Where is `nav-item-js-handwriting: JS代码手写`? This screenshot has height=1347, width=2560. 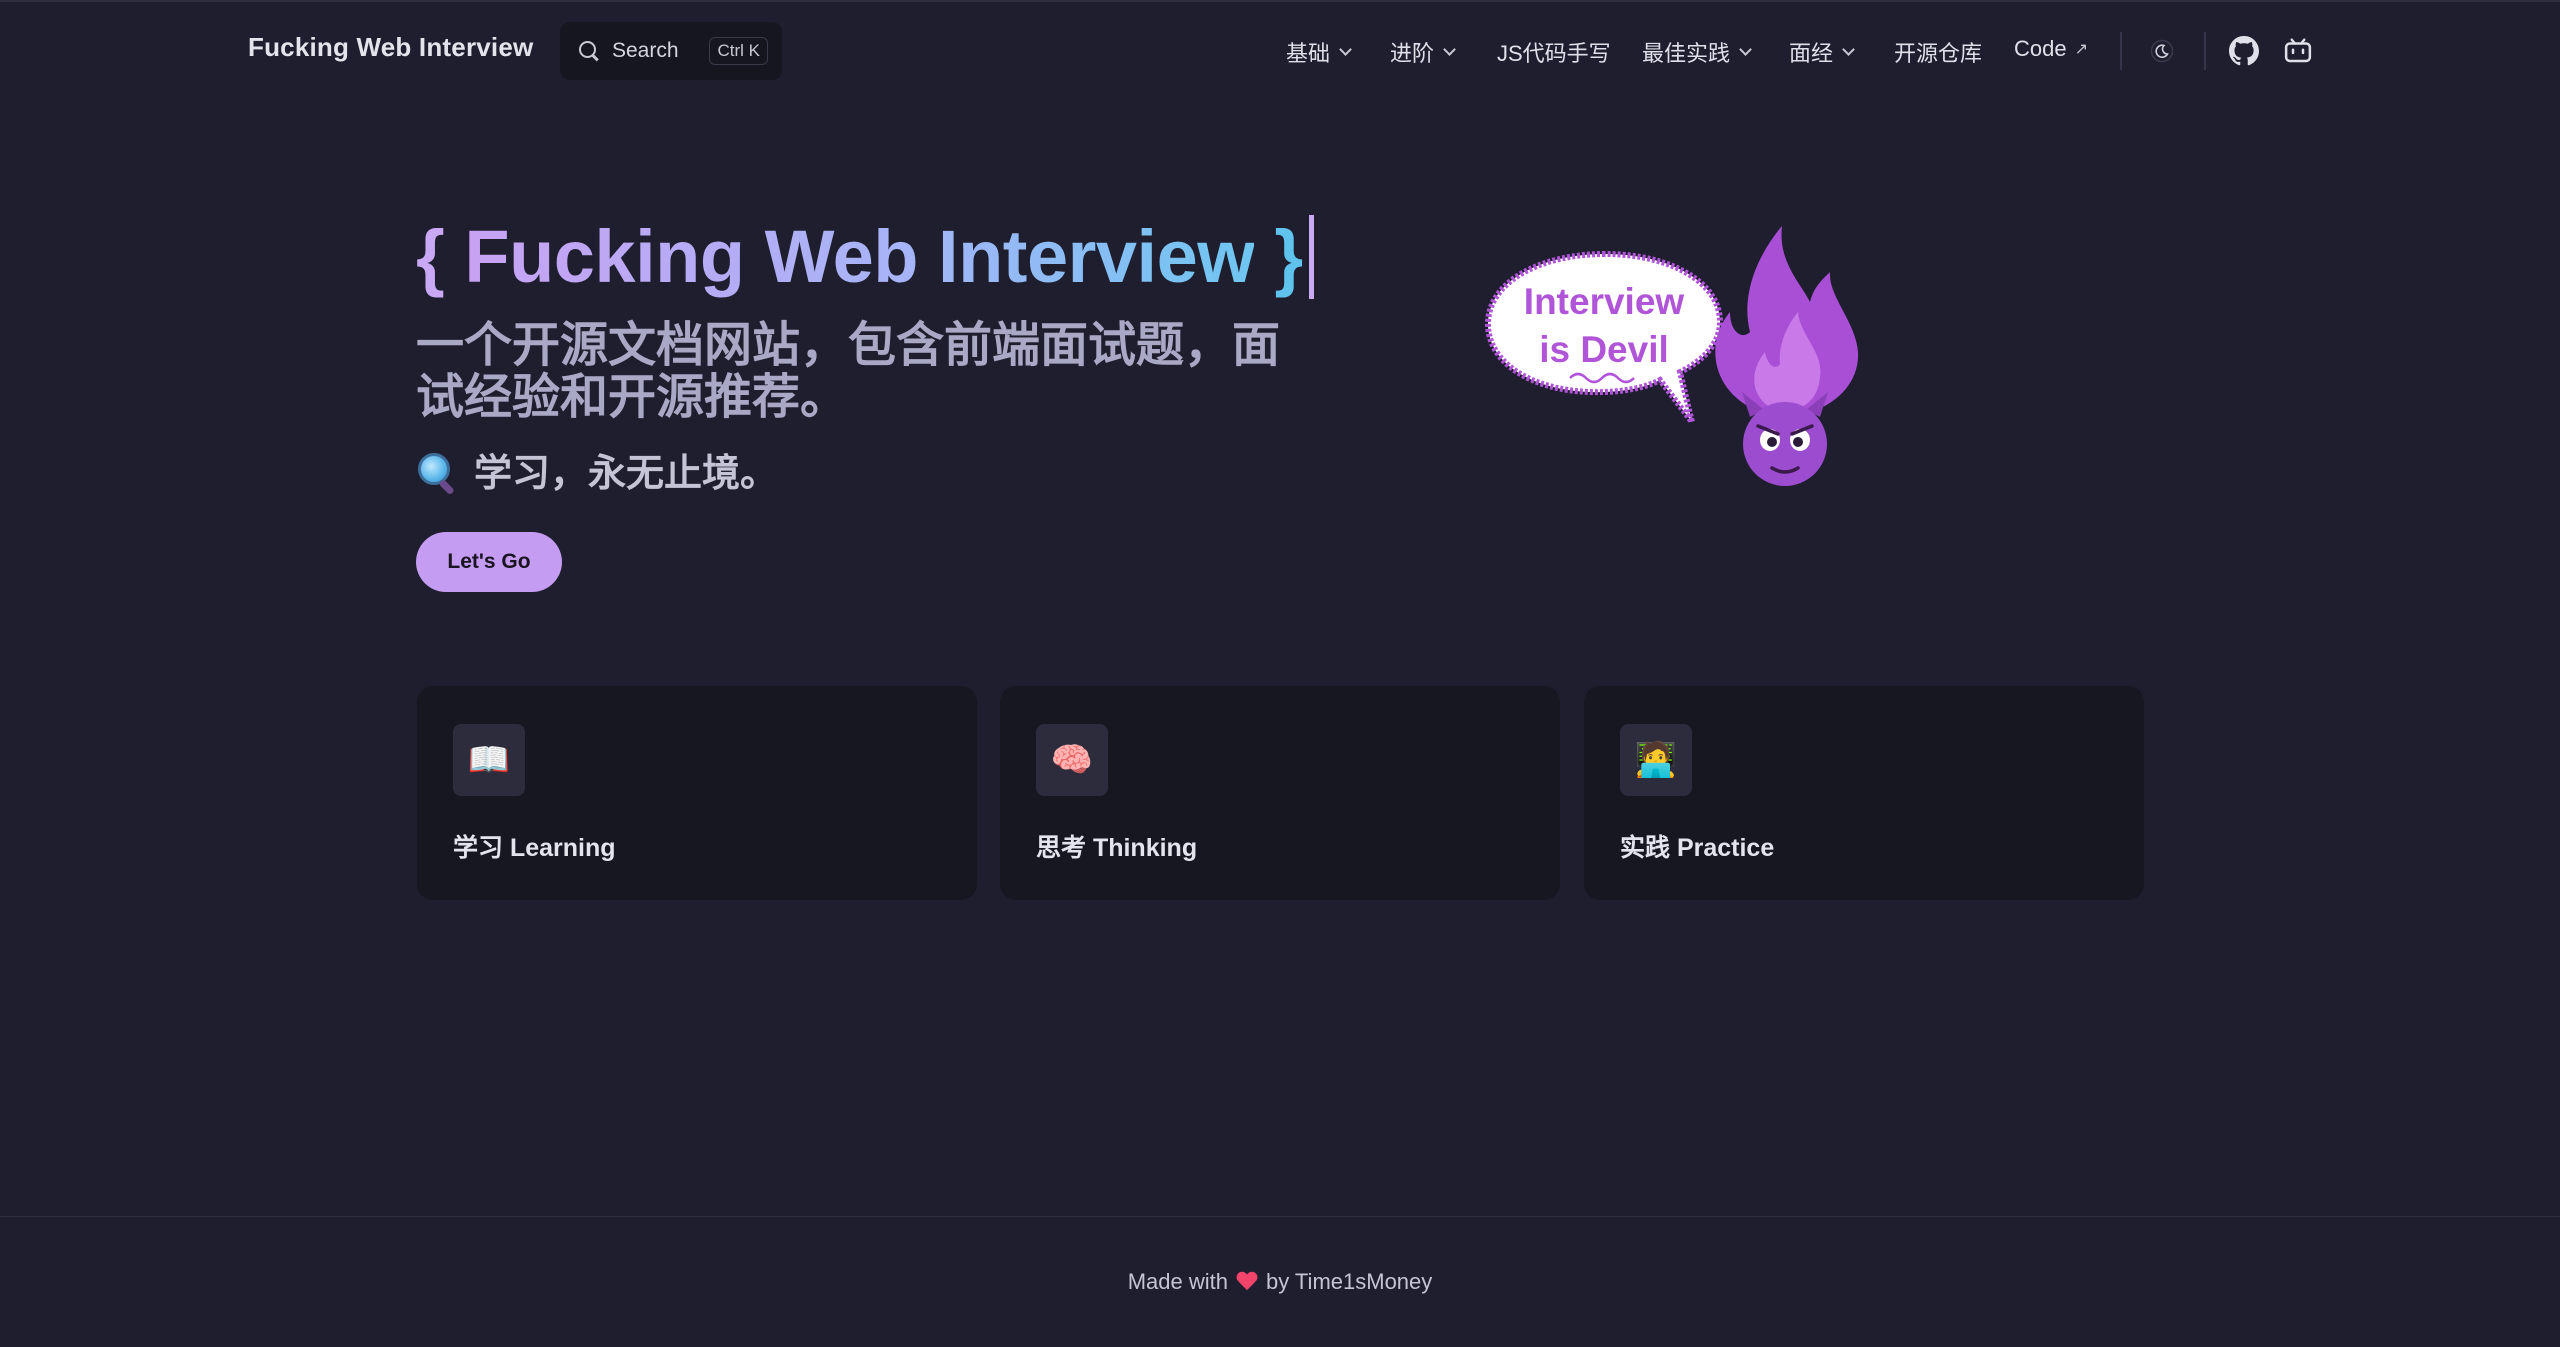
nav-item-js-handwriting: JS代码手写 is located at coordinates (1554, 52).